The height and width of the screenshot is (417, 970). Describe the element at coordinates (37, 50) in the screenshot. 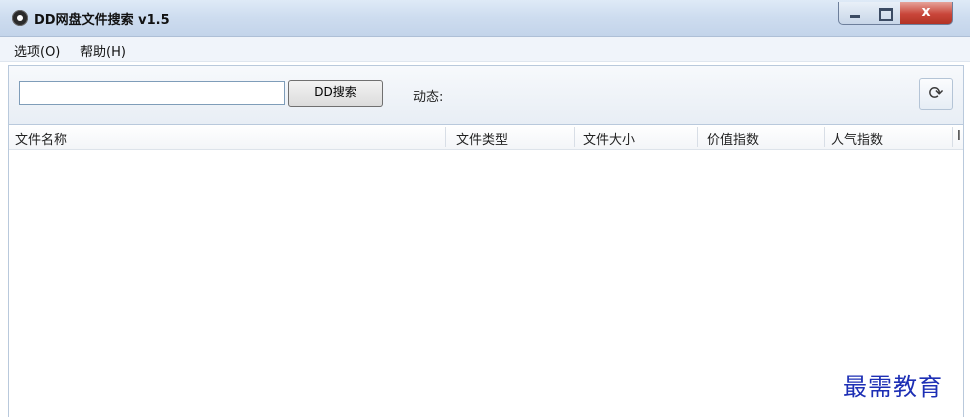

I see `menu-options: 选项(O)` at that location.